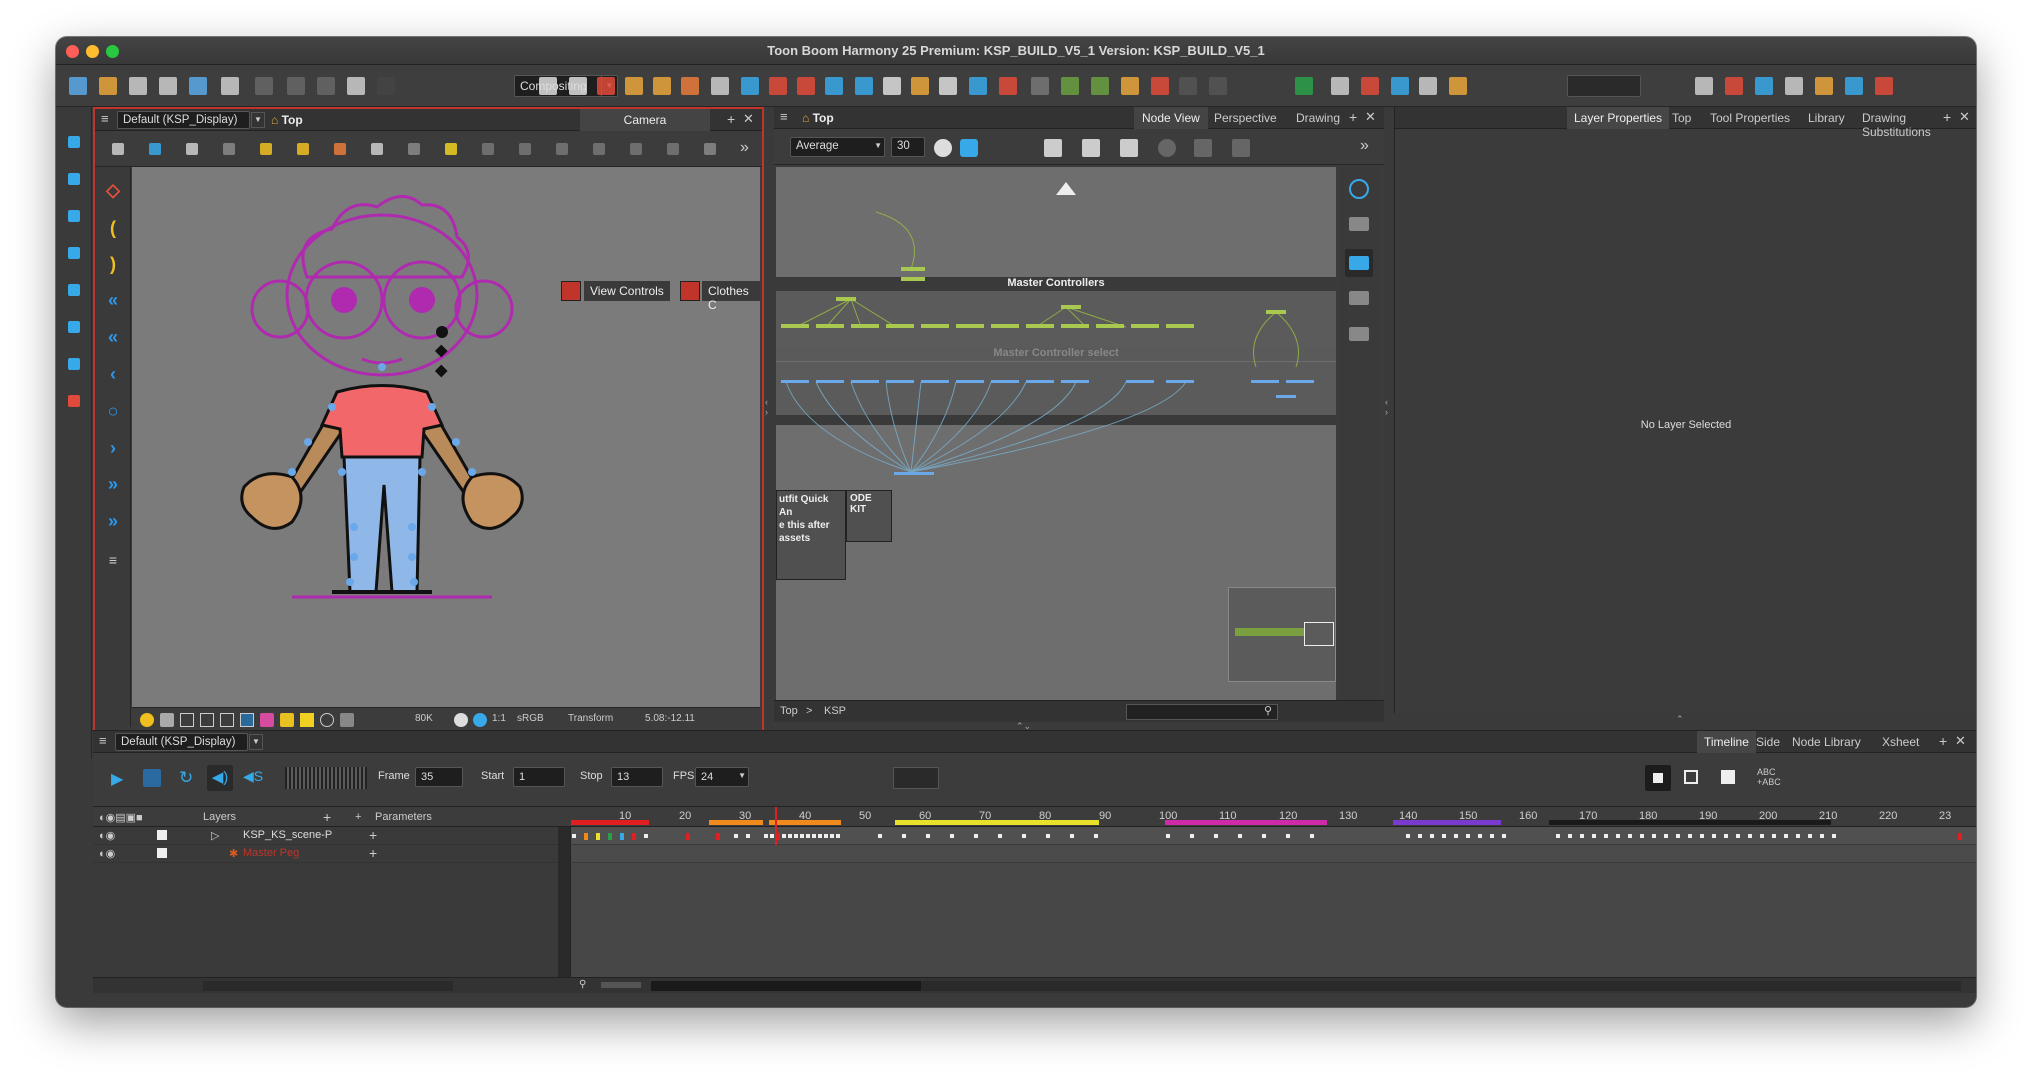  What do you see at coordinates (1319, 634) in the screenshot?
I see `minimap-viewport` at bounding box center [1319, 634].